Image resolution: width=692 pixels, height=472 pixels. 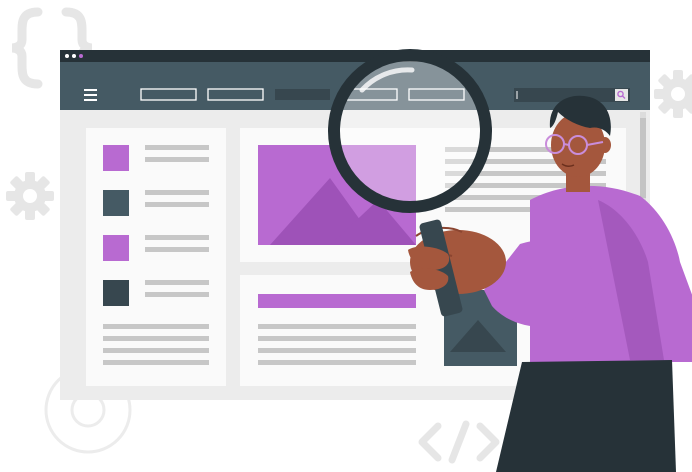 I want to click on search-button, so click(x=621, y=95).